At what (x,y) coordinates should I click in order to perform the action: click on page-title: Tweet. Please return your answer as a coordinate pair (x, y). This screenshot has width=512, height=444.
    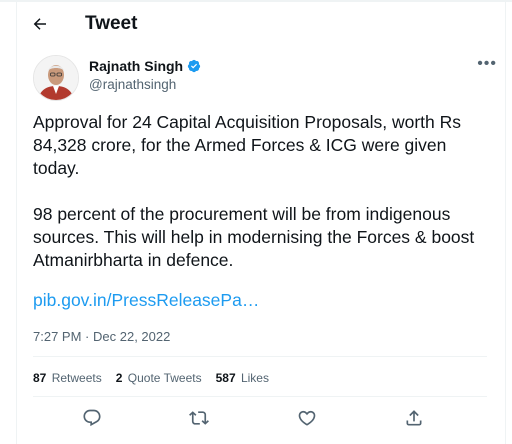
    Looking at the image, I should click on (111, 23).